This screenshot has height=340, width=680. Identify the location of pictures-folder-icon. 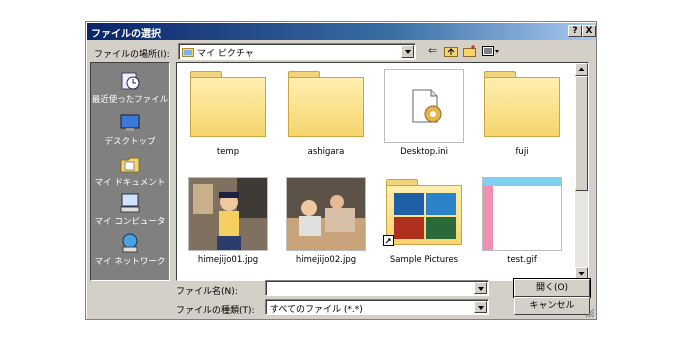
(188, 52).